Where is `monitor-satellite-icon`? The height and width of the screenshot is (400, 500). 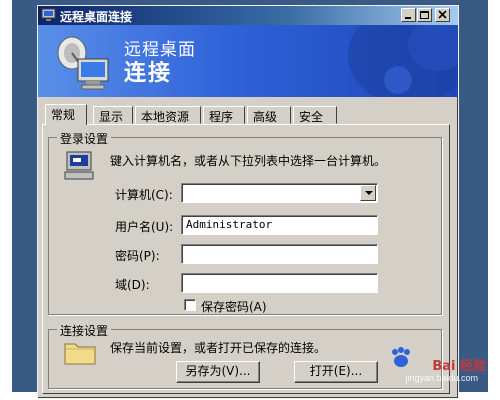 monitor-satellite-icon is located at coordinates (83, 63).